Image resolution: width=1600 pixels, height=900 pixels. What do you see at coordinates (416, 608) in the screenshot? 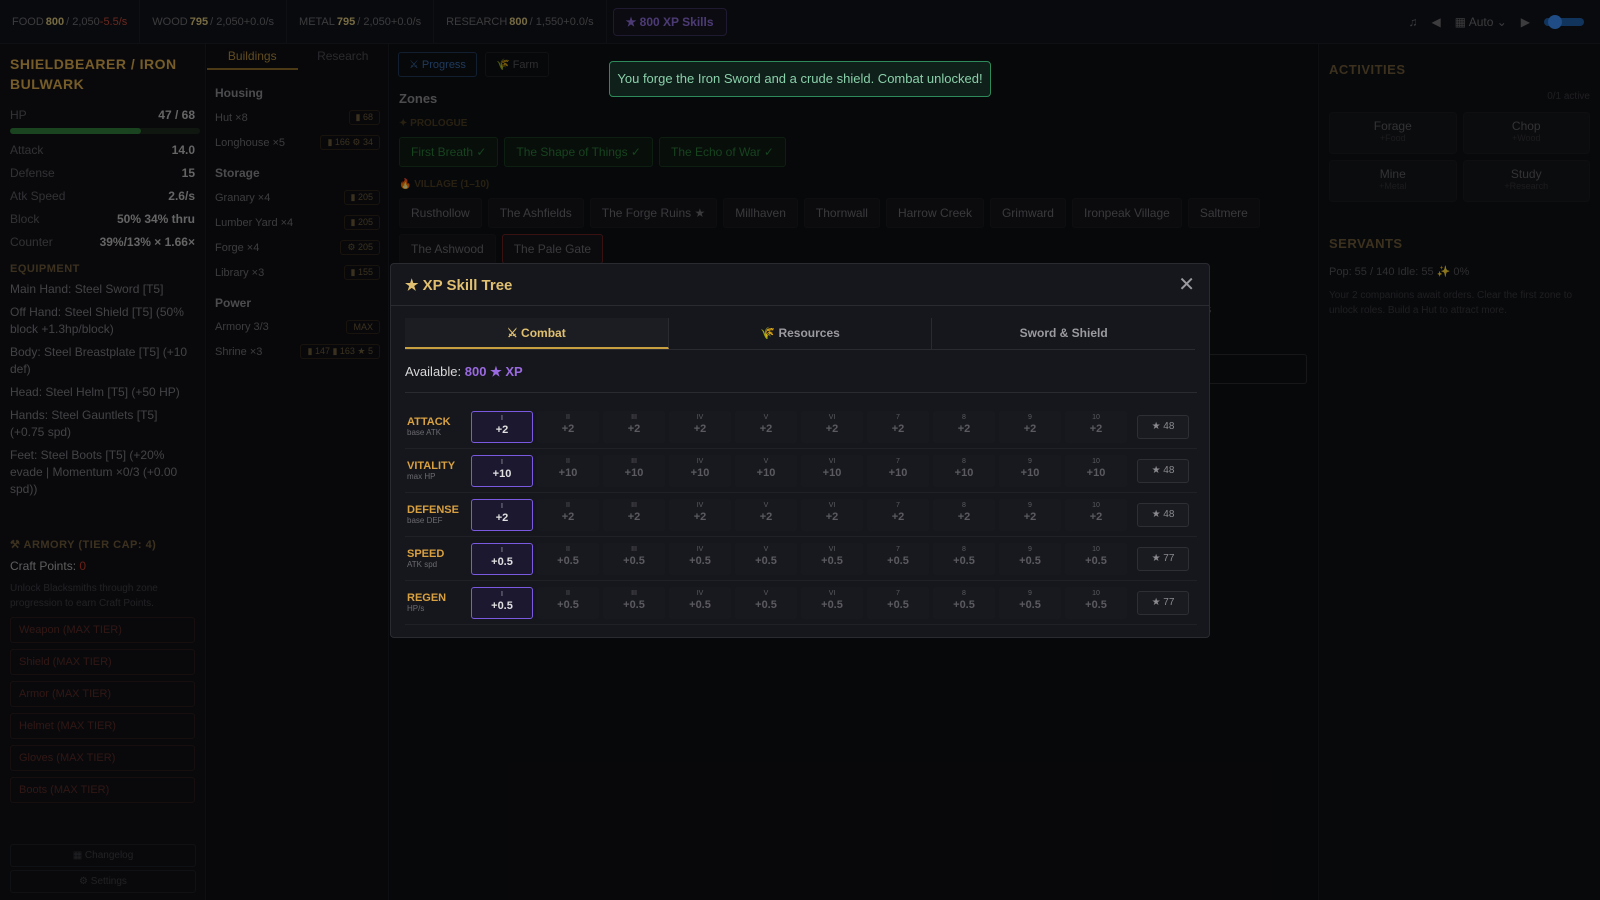
I see `skill-sub: HP/s` at bounding box center [416, 608].